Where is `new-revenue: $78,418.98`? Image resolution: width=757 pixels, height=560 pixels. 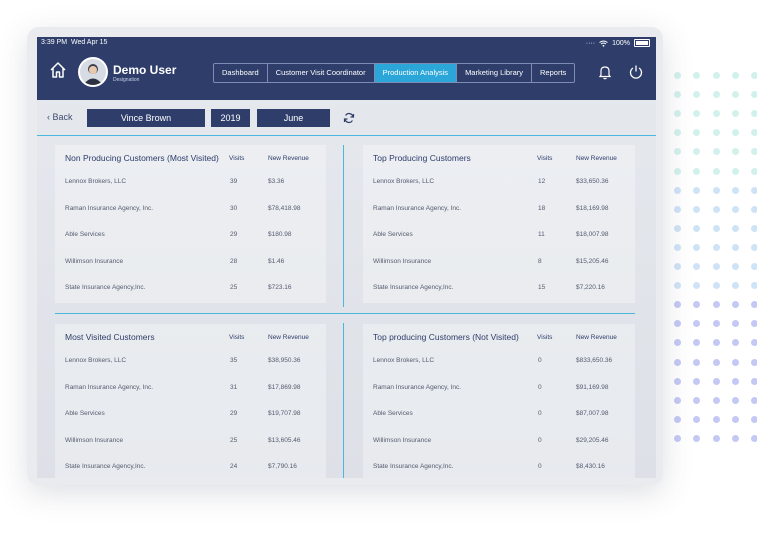 new-revenue: $78,418.98 is located at coordinates (284, 208).